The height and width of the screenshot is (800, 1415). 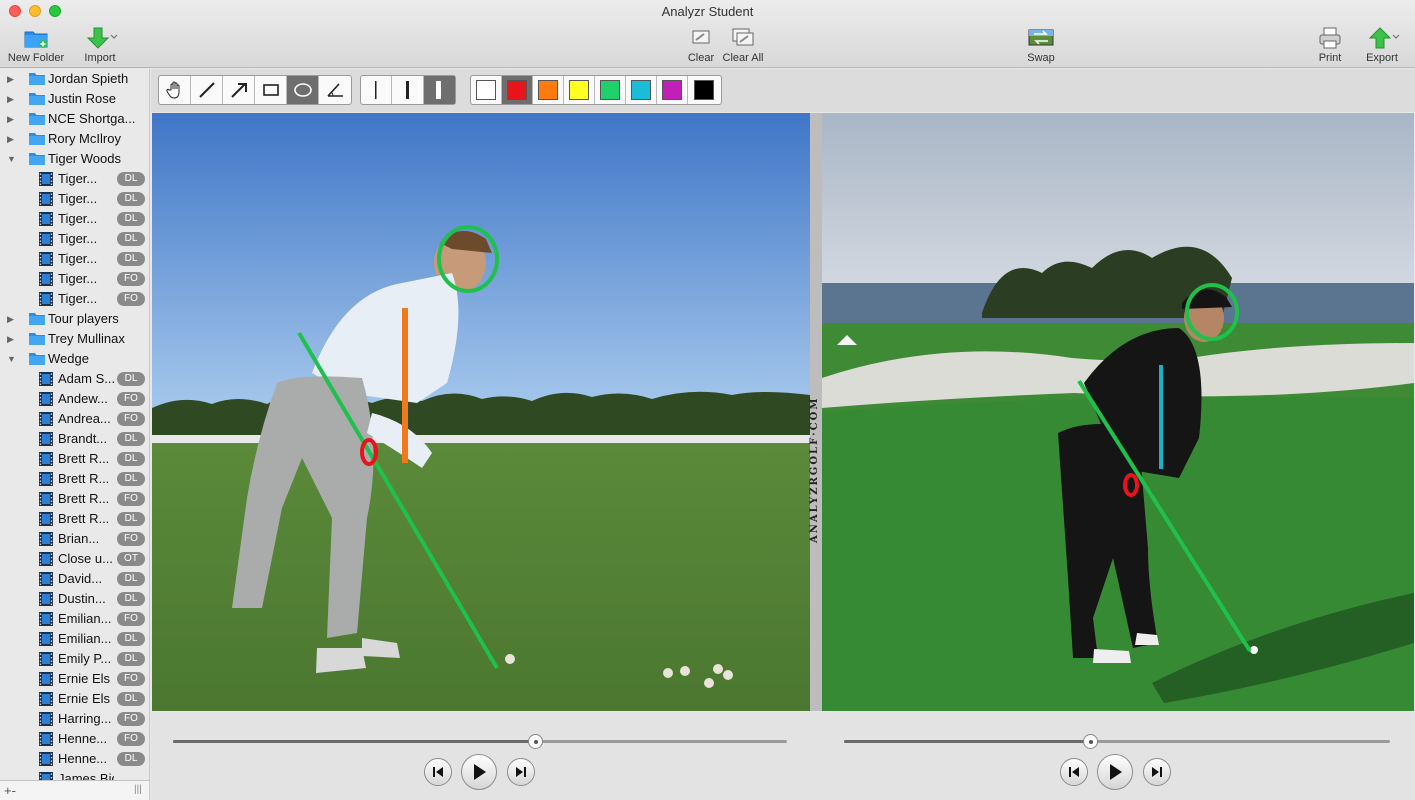 I want to click on video-file-row: Brian... FO, so click(x=74, y=539).